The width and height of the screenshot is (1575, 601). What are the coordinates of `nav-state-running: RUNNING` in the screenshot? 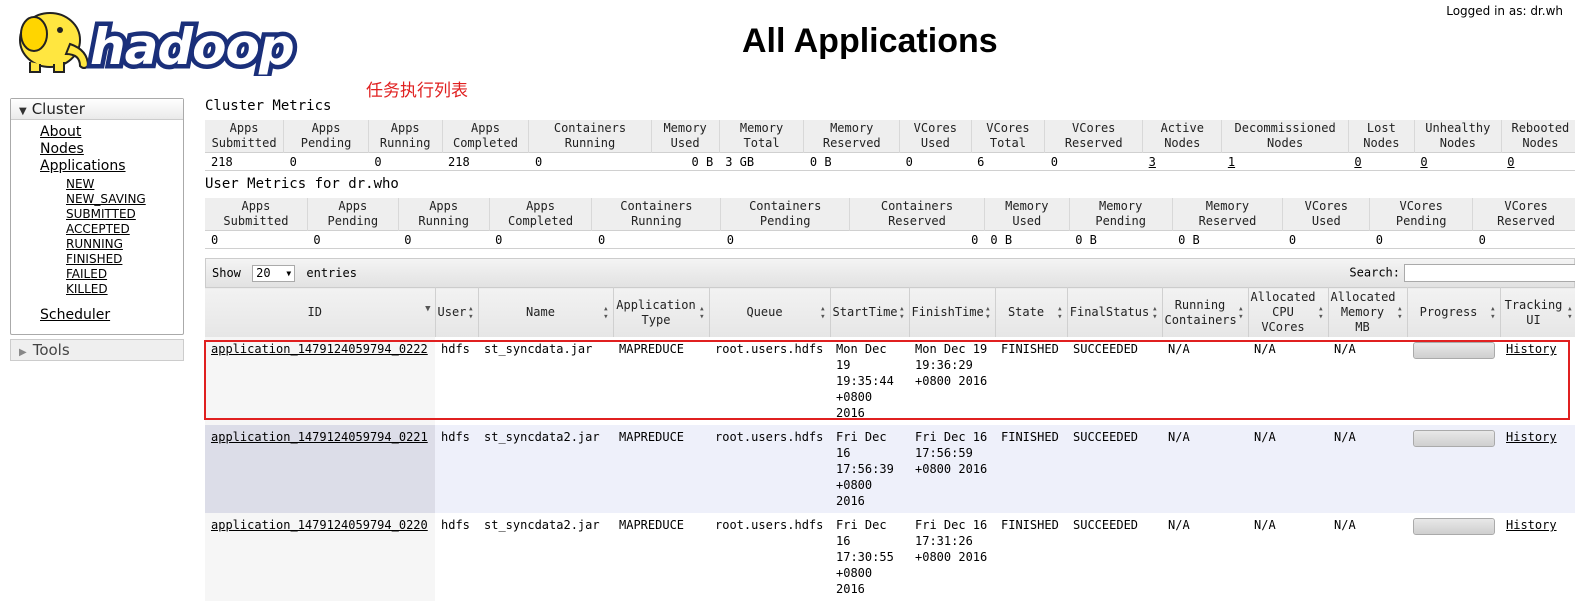 It's located at (97, 244).